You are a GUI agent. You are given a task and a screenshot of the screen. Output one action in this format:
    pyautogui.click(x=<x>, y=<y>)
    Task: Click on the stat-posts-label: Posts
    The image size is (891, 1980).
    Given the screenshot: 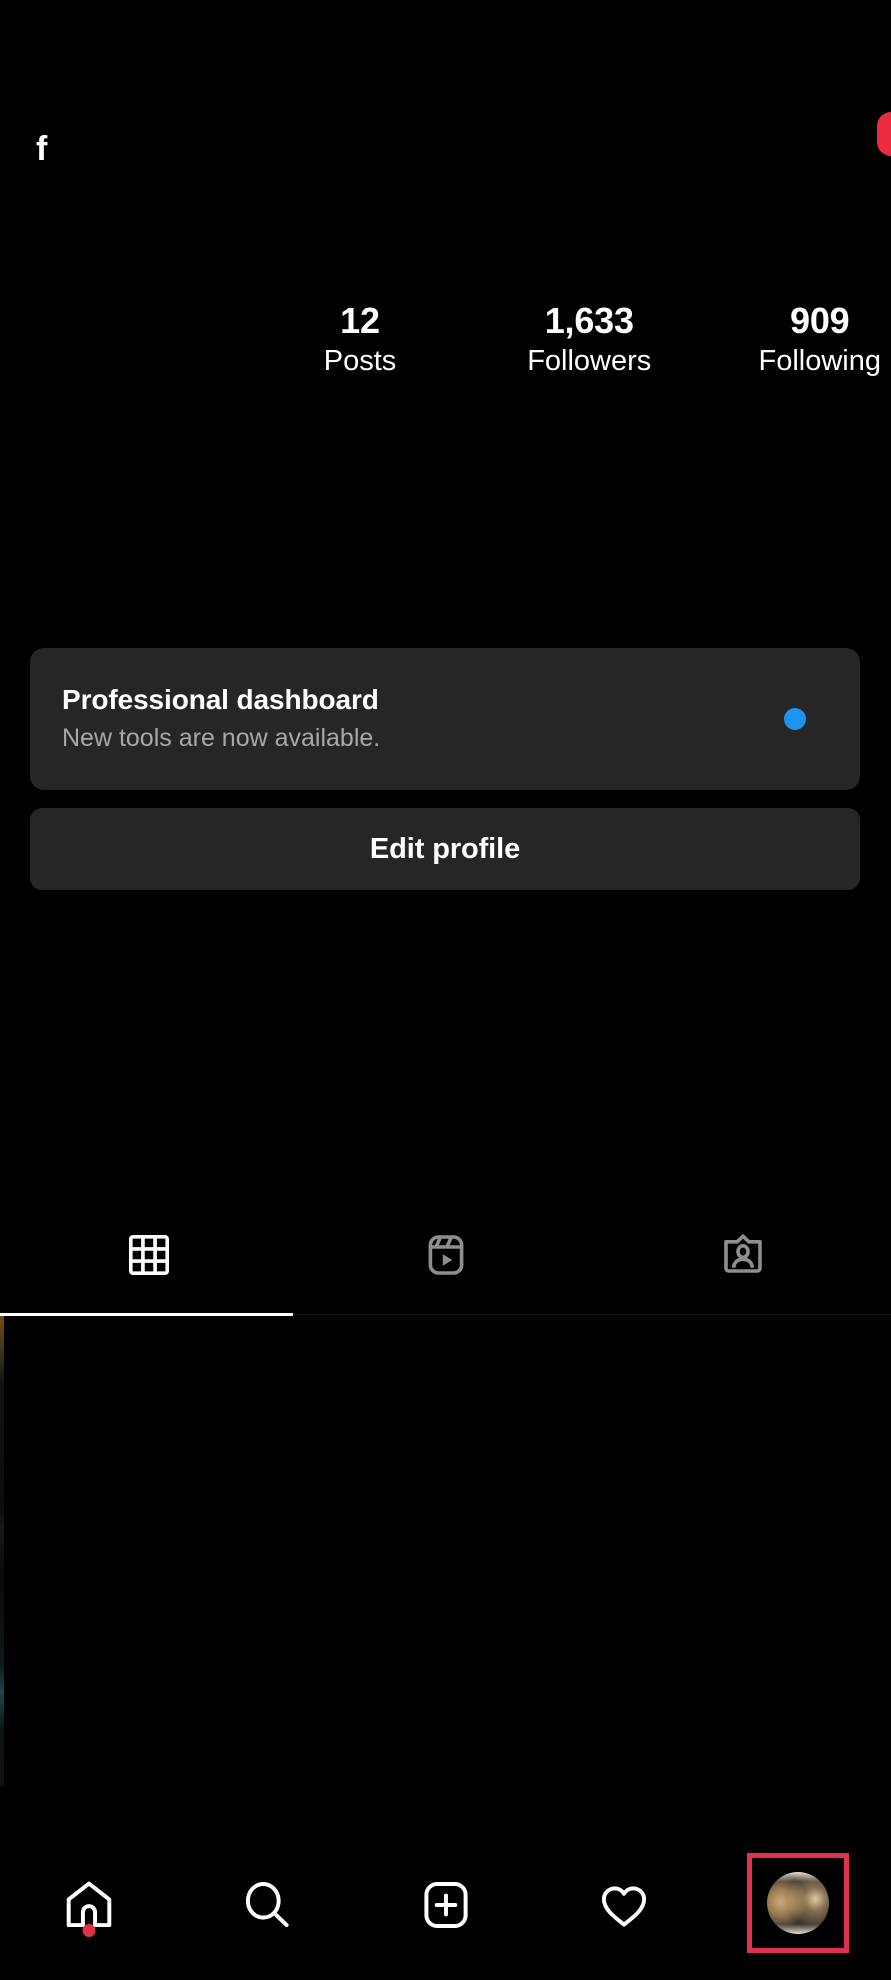 What is the action you would take?
    pyautogui.click(x=360, y=361)
    